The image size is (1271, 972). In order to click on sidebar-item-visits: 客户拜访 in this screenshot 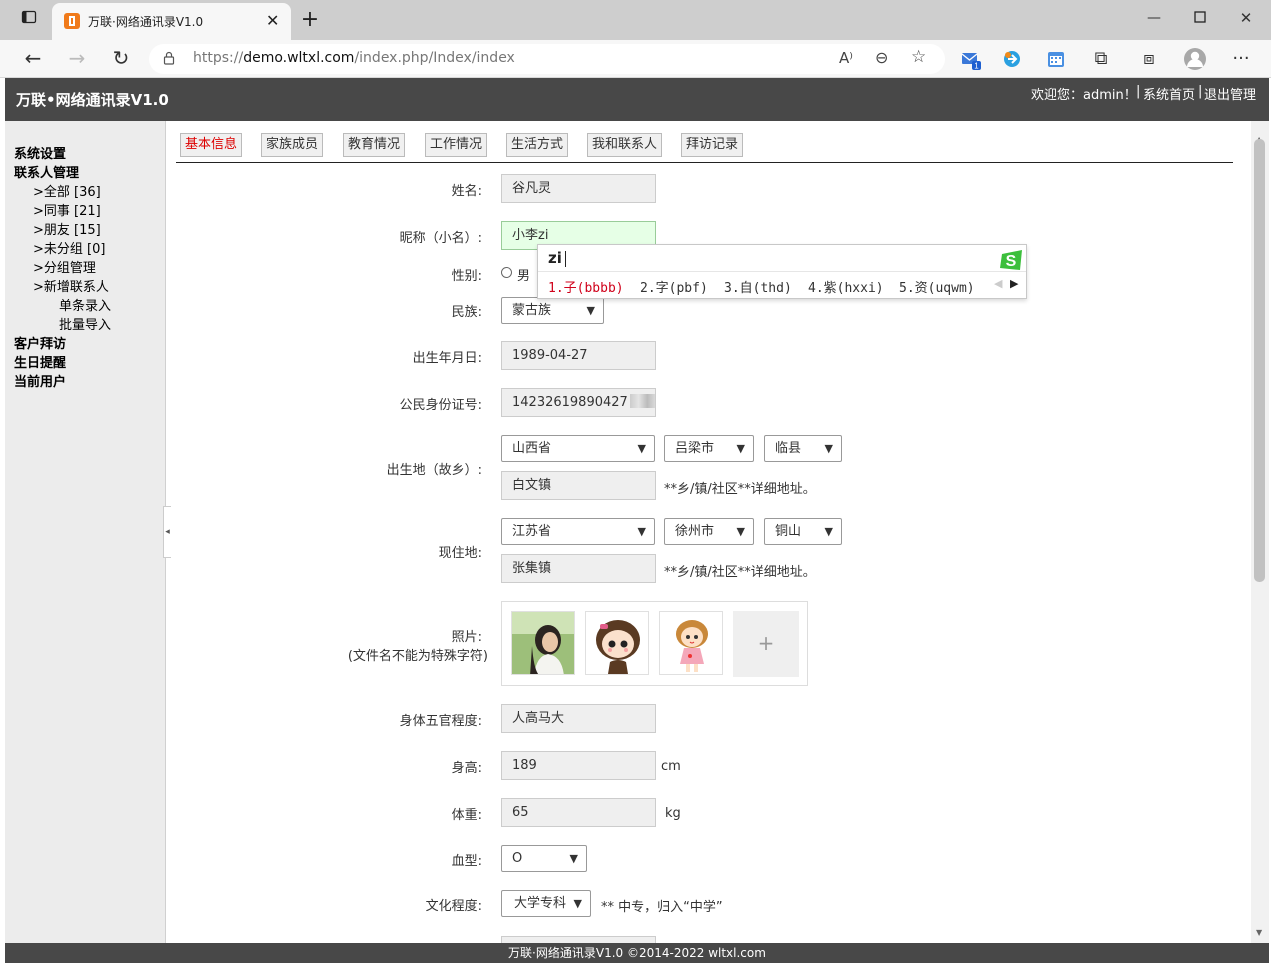, I will do `click(40, 342)`.